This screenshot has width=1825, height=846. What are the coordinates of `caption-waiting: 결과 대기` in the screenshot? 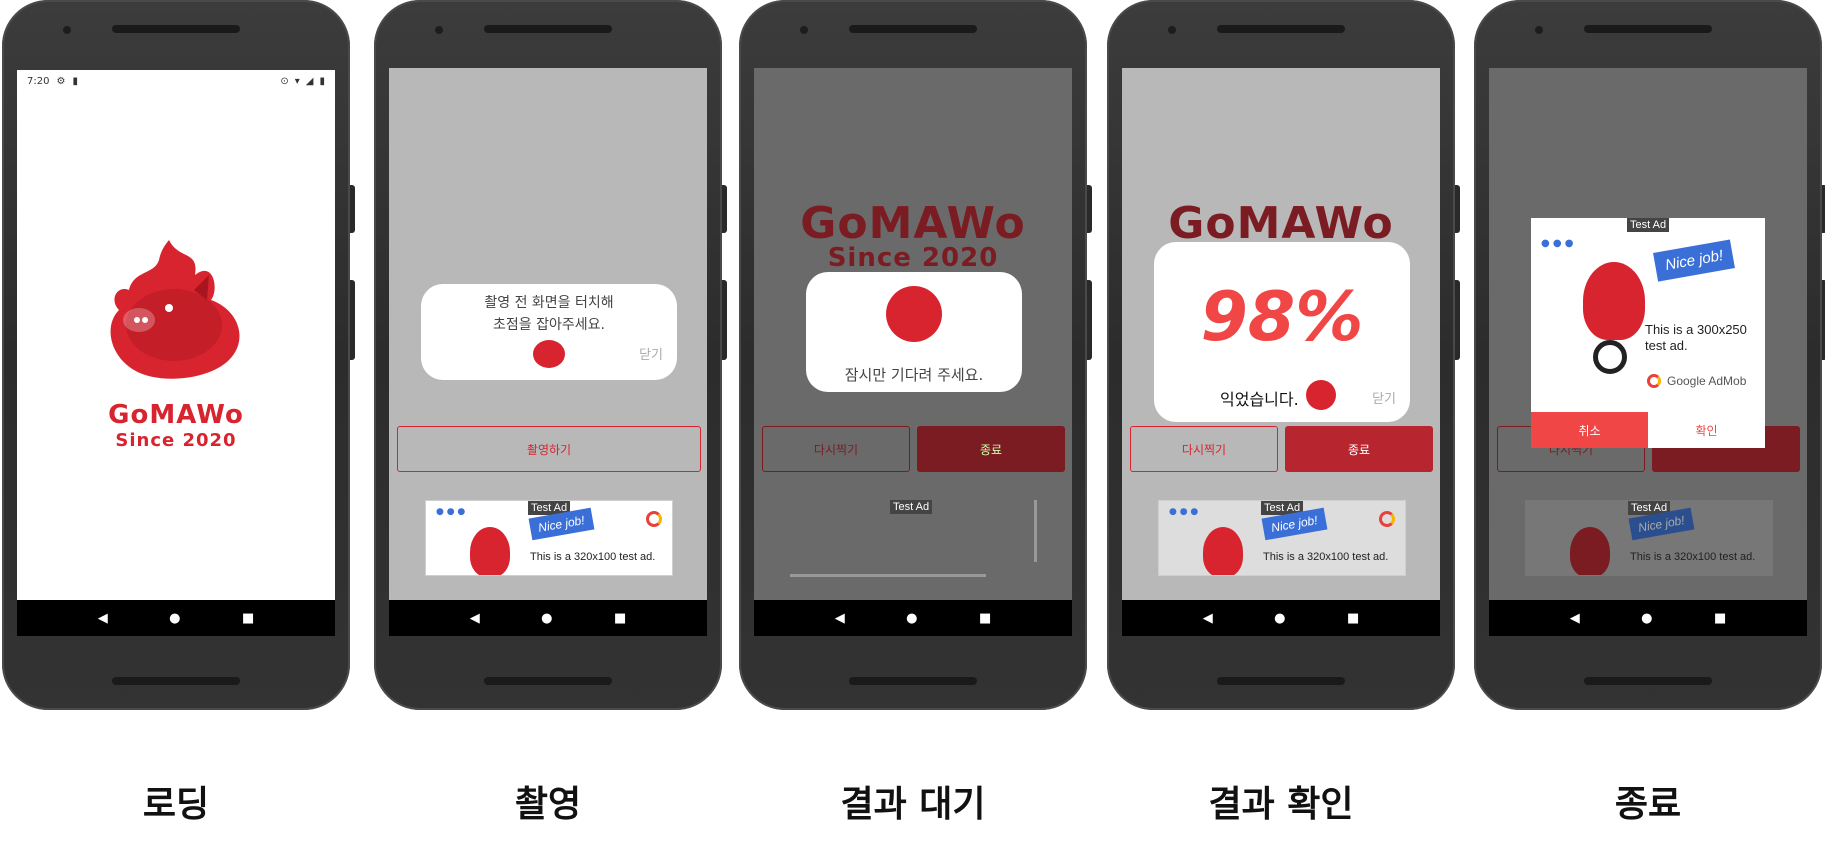 It's located at (913, 804).